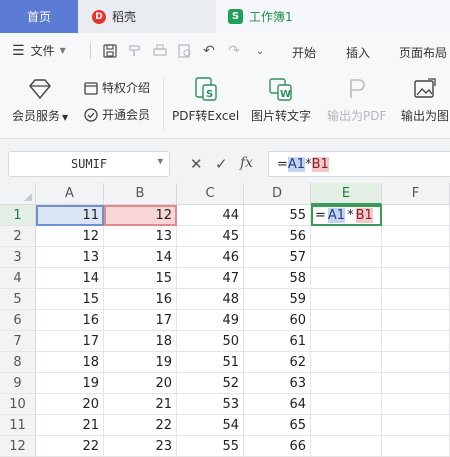  Describe the element at coordinates (346, 257) in the screenshot. I see `cell-e3` at that location.